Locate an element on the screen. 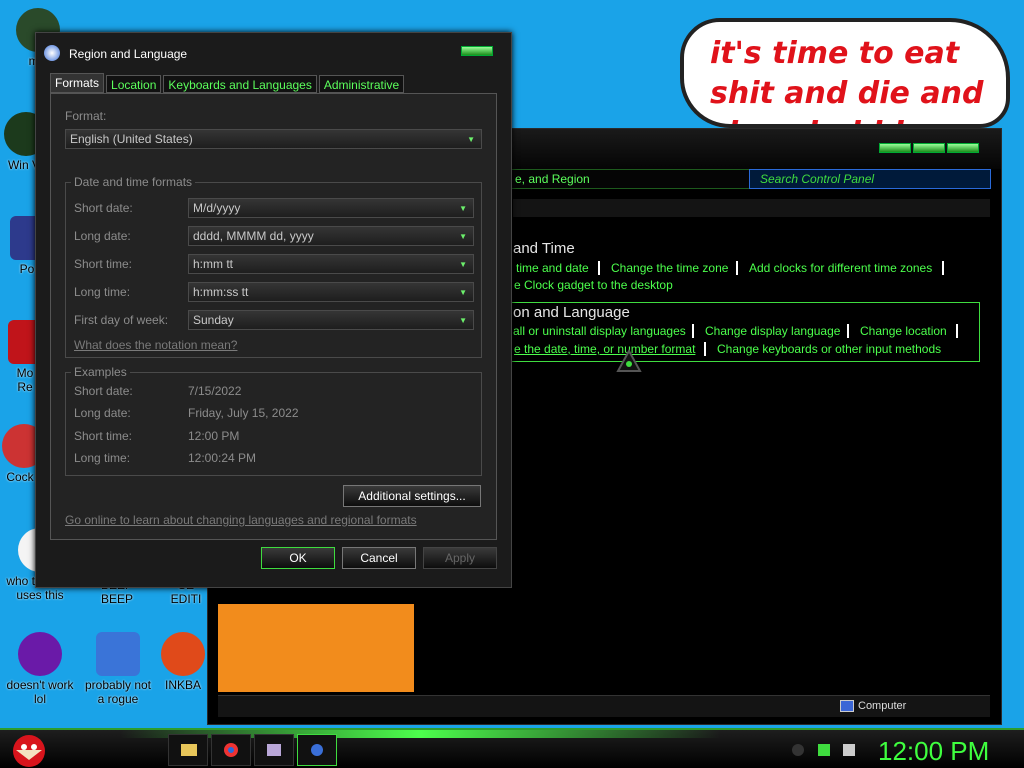 The height and width of the screenshot is (768, 1024). desktop-icon-inkba: INKBA is located at coordinates (183, 662).